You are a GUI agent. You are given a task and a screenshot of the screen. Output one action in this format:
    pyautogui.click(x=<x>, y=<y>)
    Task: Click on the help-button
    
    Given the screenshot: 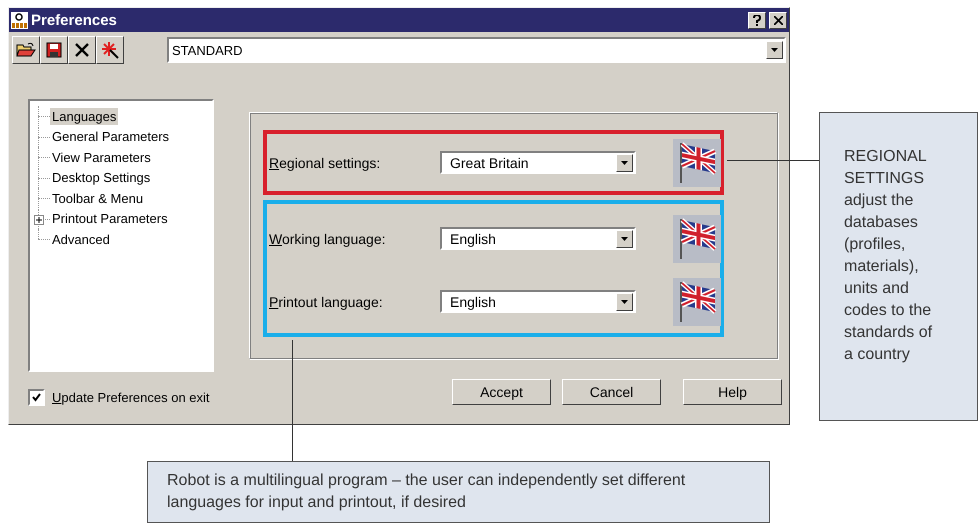 What is the action you would take?
    pyautogui.click(x=757, y=20)
    